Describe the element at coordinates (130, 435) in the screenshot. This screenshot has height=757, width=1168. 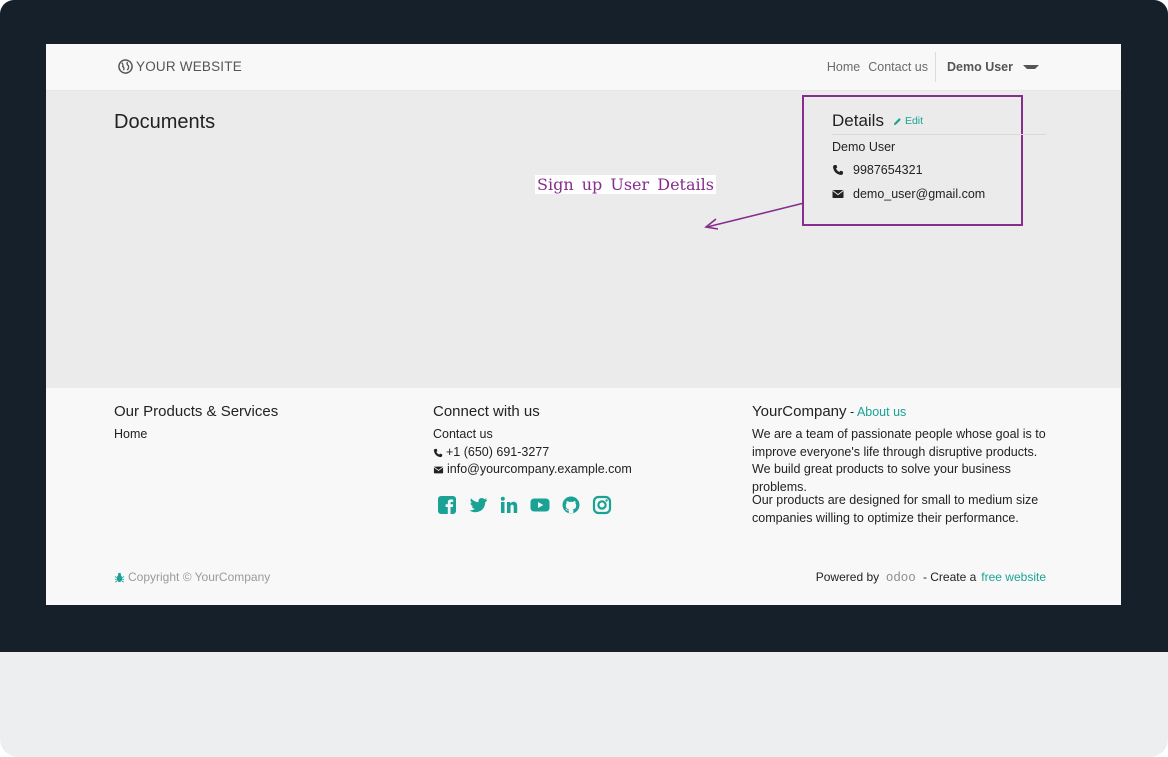
I see `footer-home-link: Home` at that location.